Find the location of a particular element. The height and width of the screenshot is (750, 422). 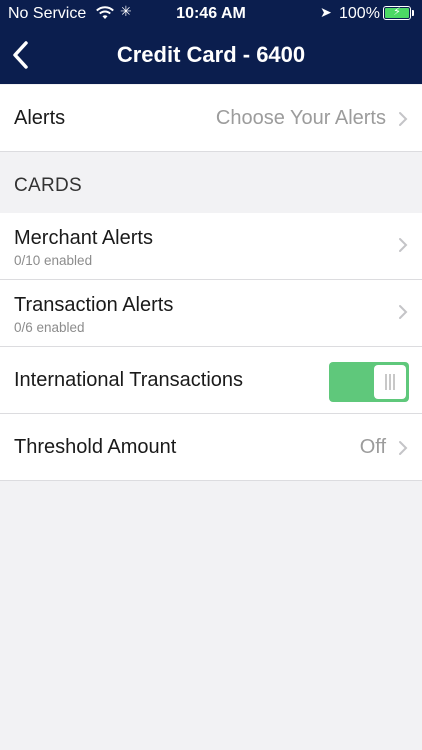

transaction-alerts-label: Transaction Alerts is located at coordinates (94, 305).